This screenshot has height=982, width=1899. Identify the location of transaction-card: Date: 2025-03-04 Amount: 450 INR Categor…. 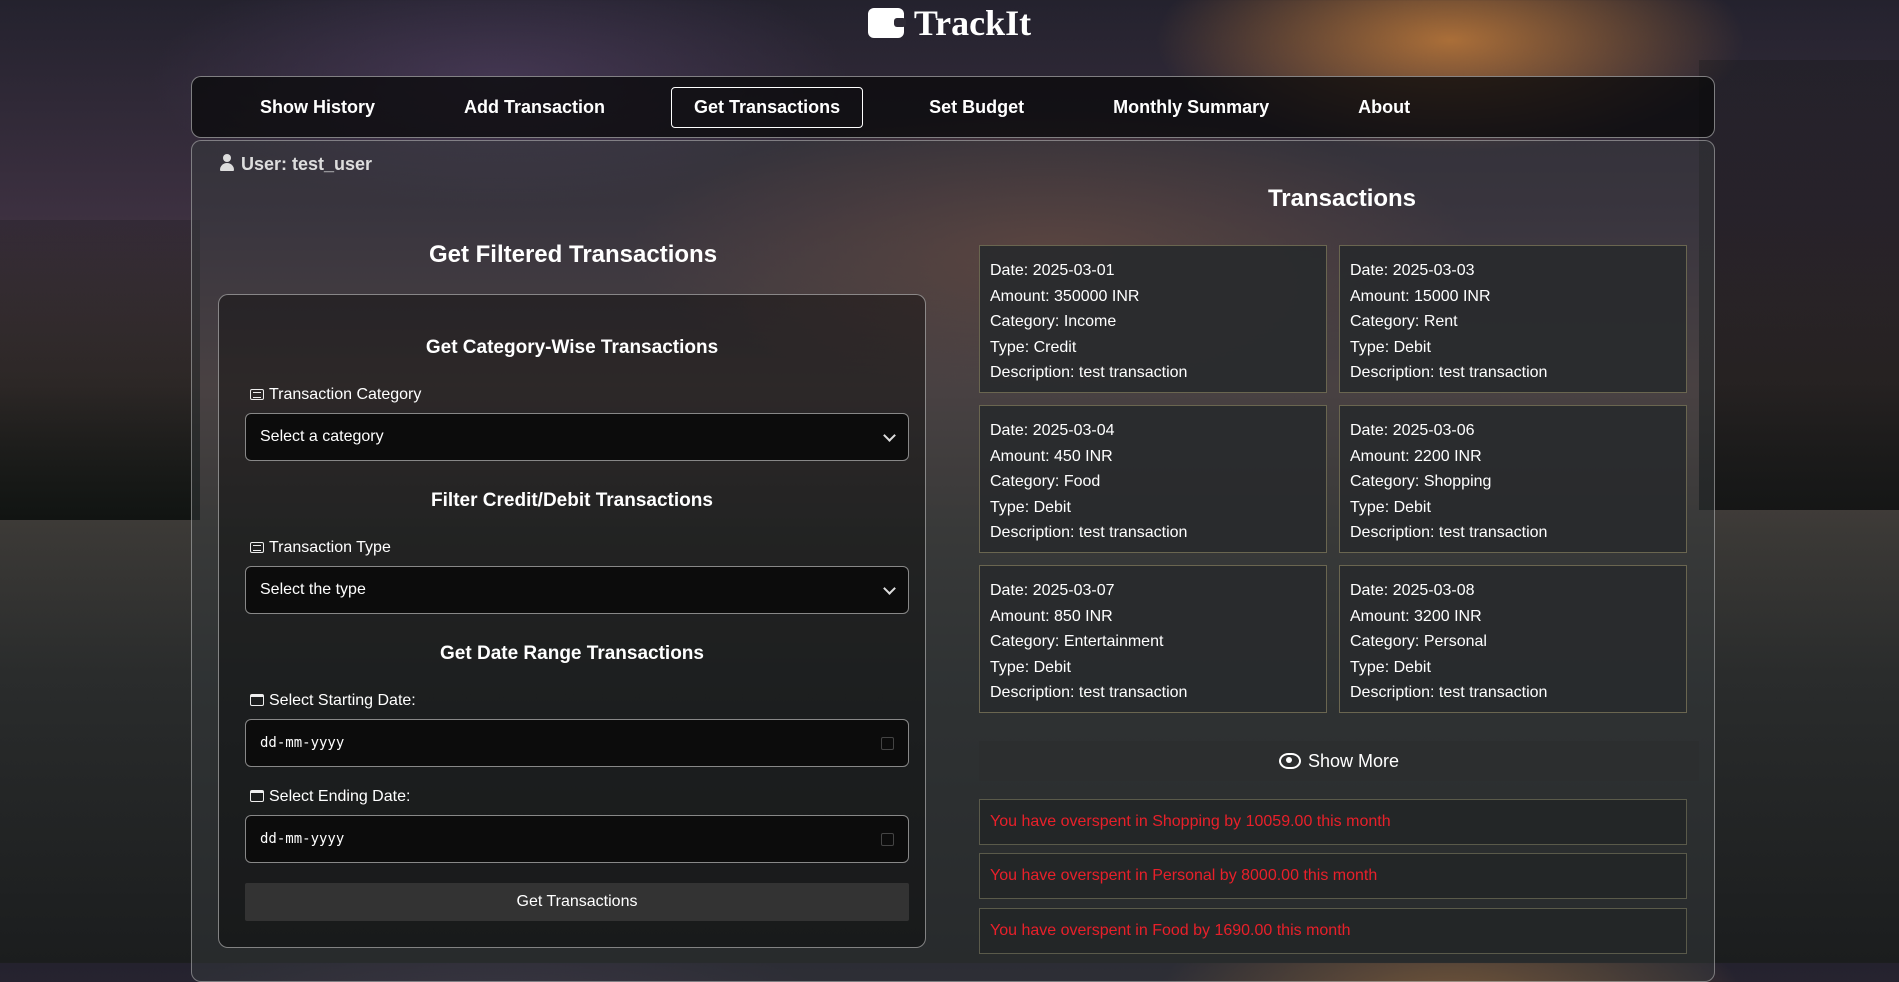
(1153, 479).